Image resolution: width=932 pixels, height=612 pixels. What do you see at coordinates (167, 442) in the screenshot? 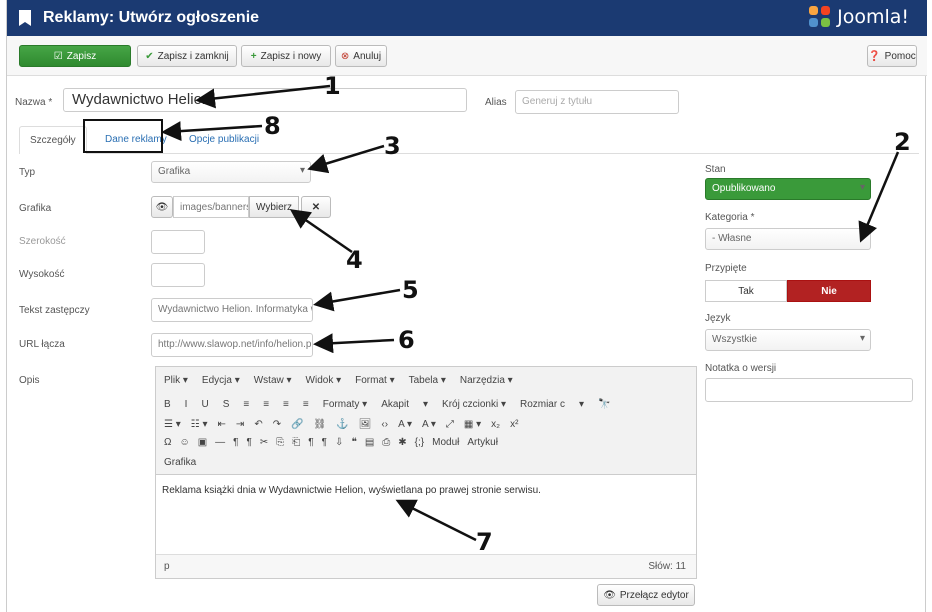
I see `editor-tool-0: Ω` at bounding box center [167, 442].